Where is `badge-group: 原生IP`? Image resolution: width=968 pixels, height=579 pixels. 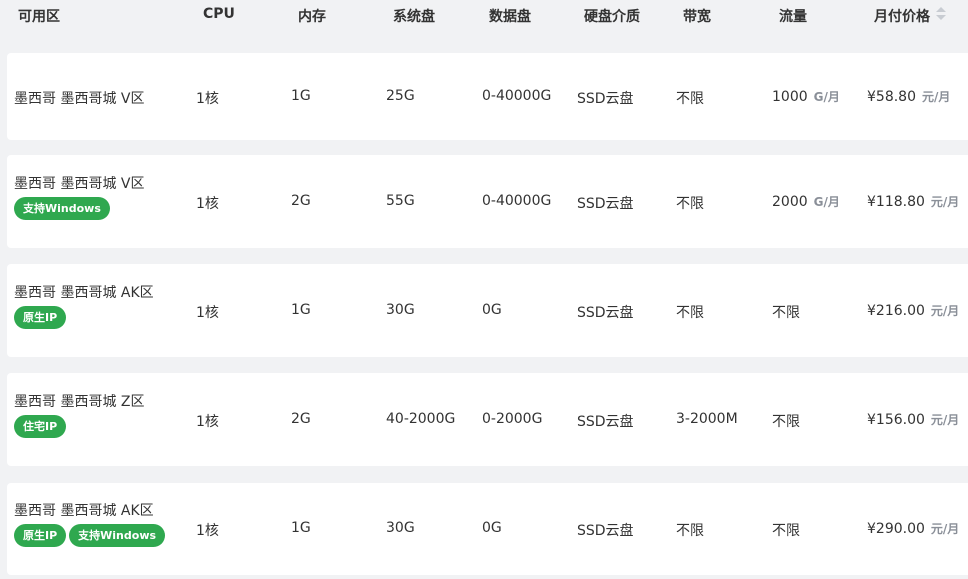
badge-group: 原生IP is located at coordinates (41, 317).